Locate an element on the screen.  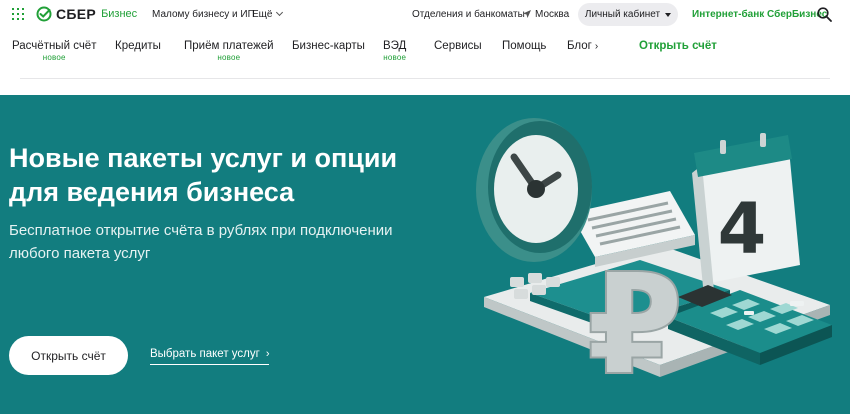
internet-bank-link: Интернет-банк СберБизнес is located at coordinates (759, 14).